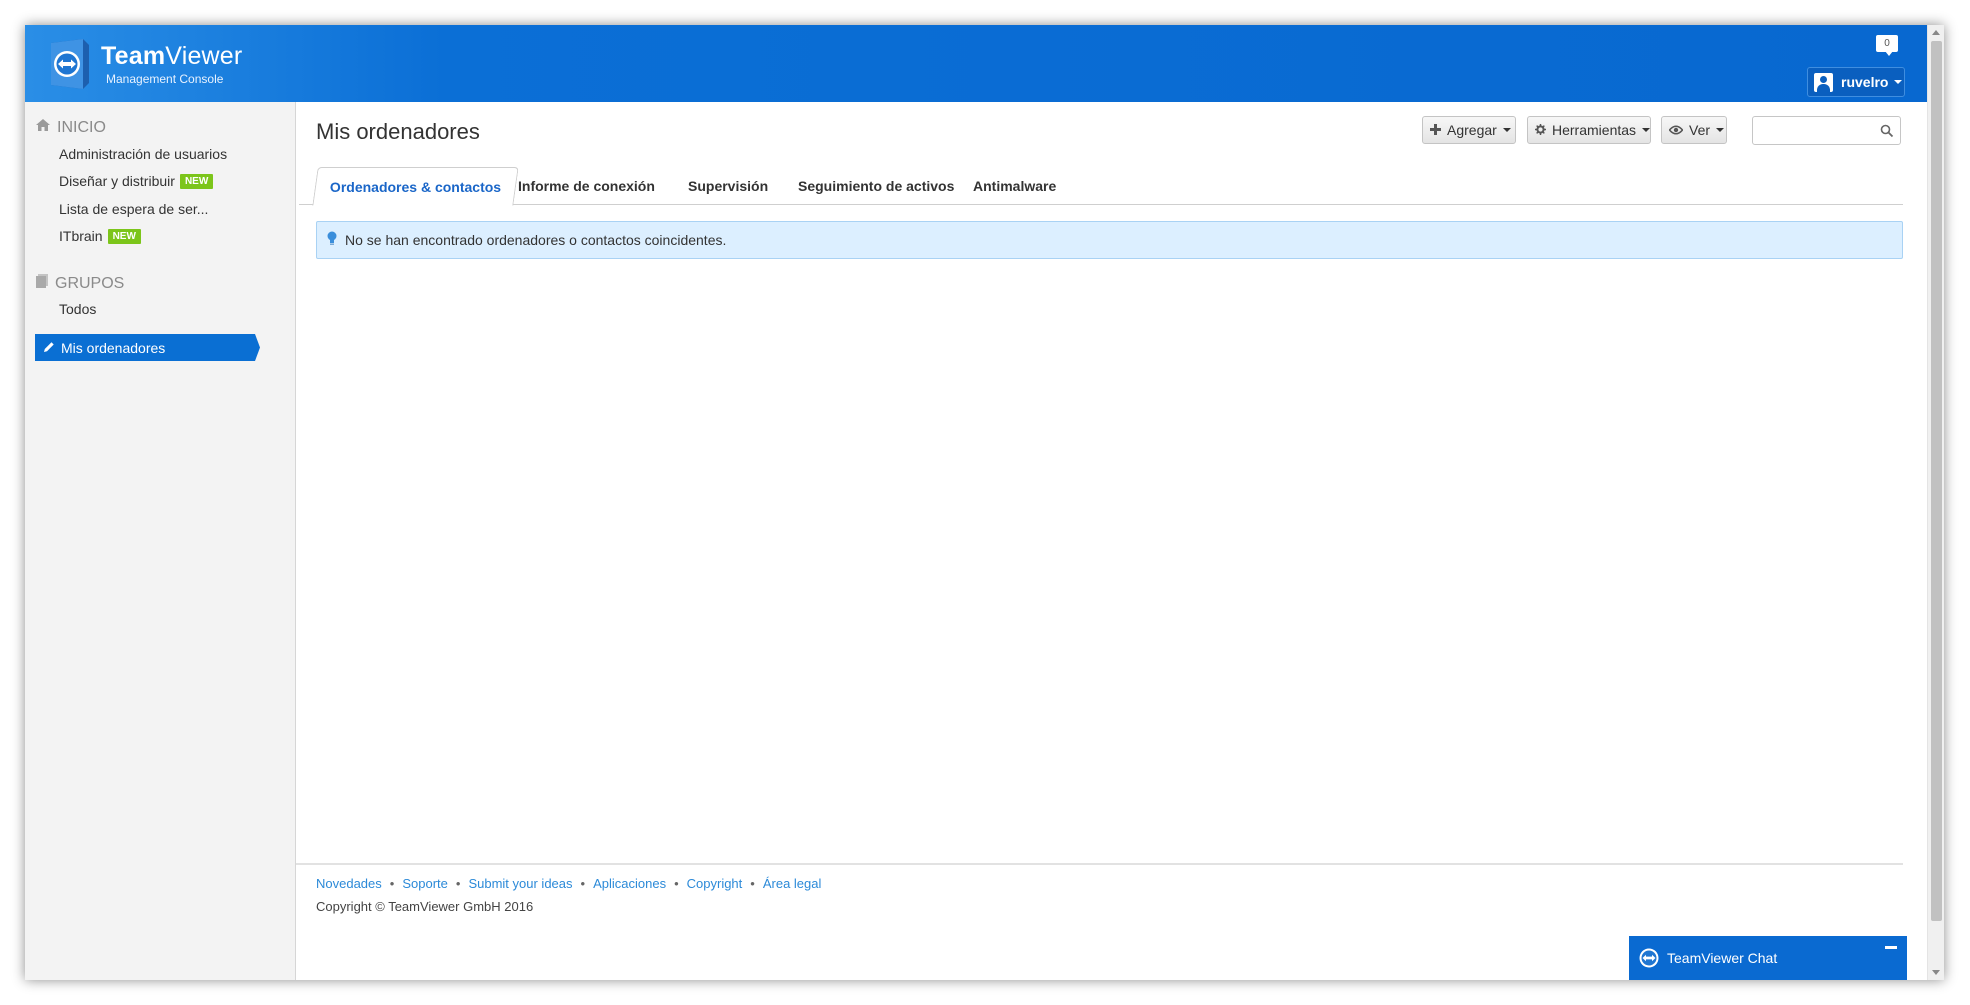 This screenshot has height=1005, width=1970. I want to click on scroll-down-arrow-icon, so click(1936, 972).